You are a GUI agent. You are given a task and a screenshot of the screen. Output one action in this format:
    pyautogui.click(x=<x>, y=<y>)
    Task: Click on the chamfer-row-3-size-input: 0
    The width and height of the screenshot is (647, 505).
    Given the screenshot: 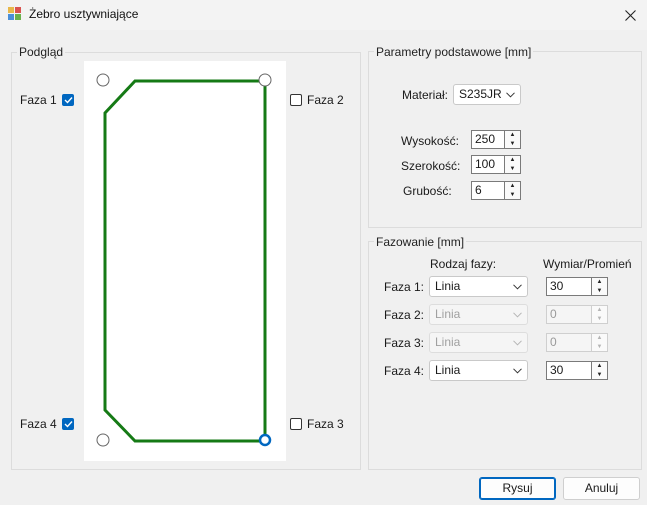 What is the action you would take?
    pyautogui.click(x=569, y=342)
    